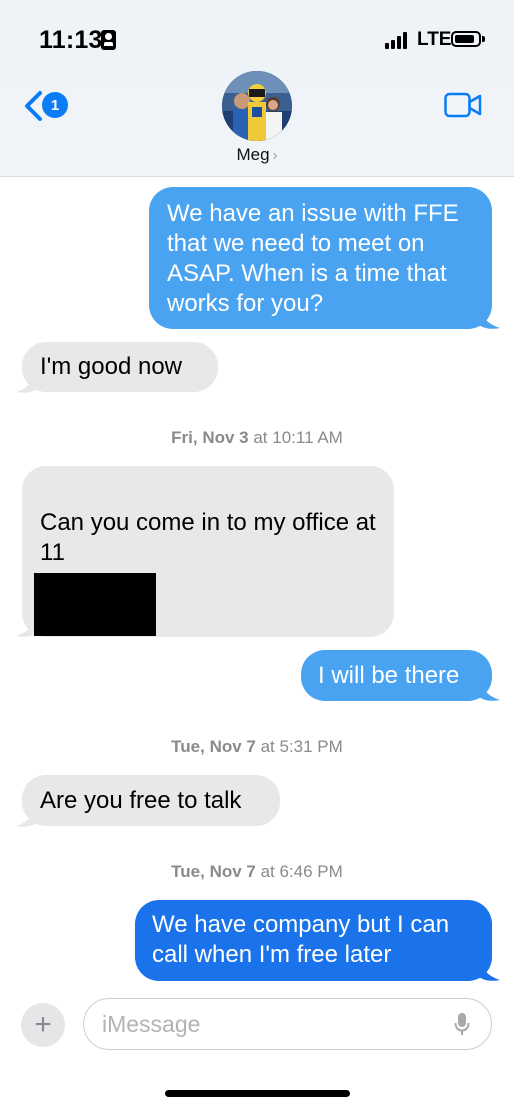 The image size is (514, 1109). Describe the element at coordinates (462, 1025) in the screenshot. I see `microphone-icon` at that location.